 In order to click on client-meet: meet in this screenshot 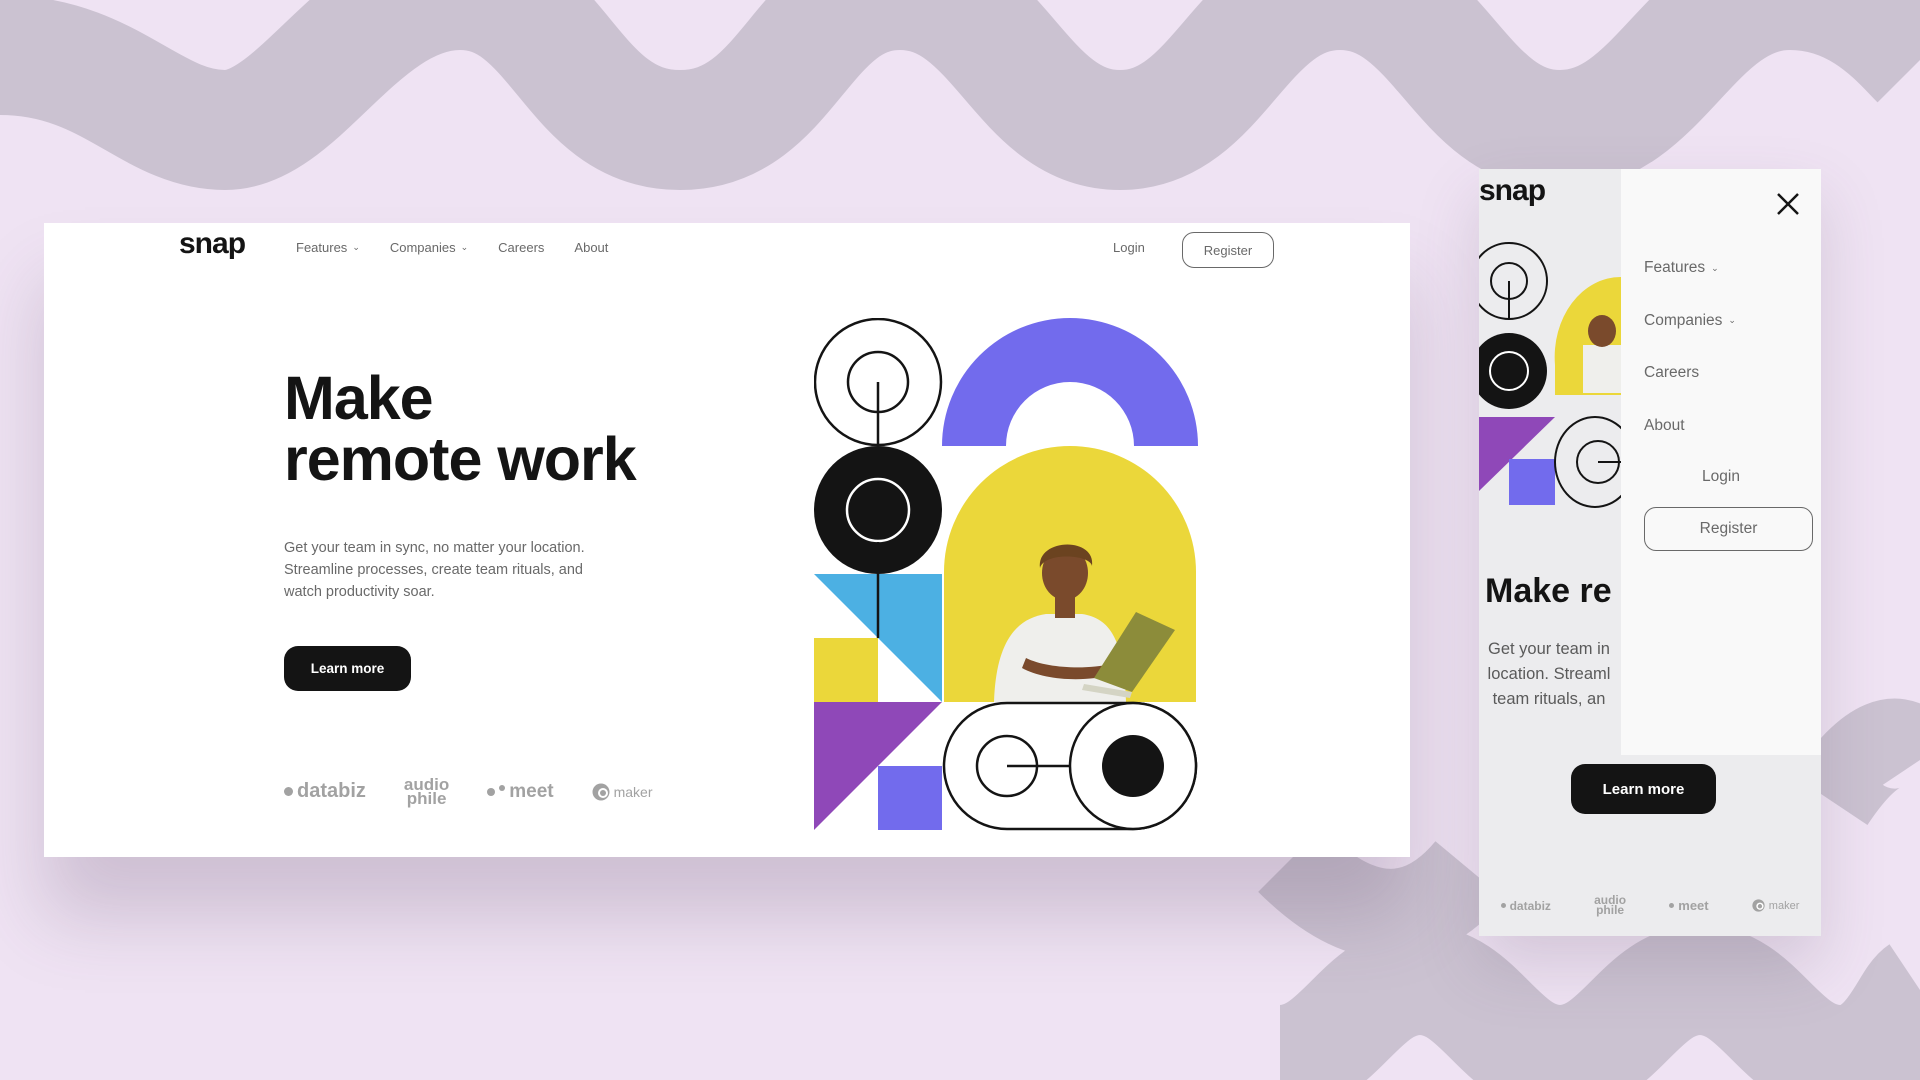, I will do `click(520, 791)`.